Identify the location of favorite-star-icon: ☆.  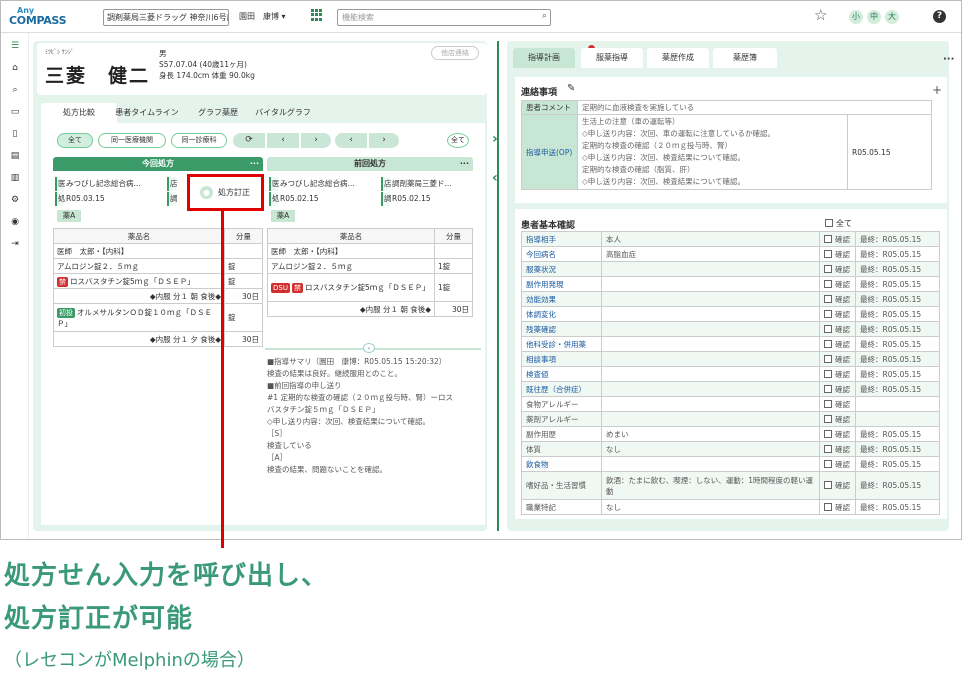
(820, 15).